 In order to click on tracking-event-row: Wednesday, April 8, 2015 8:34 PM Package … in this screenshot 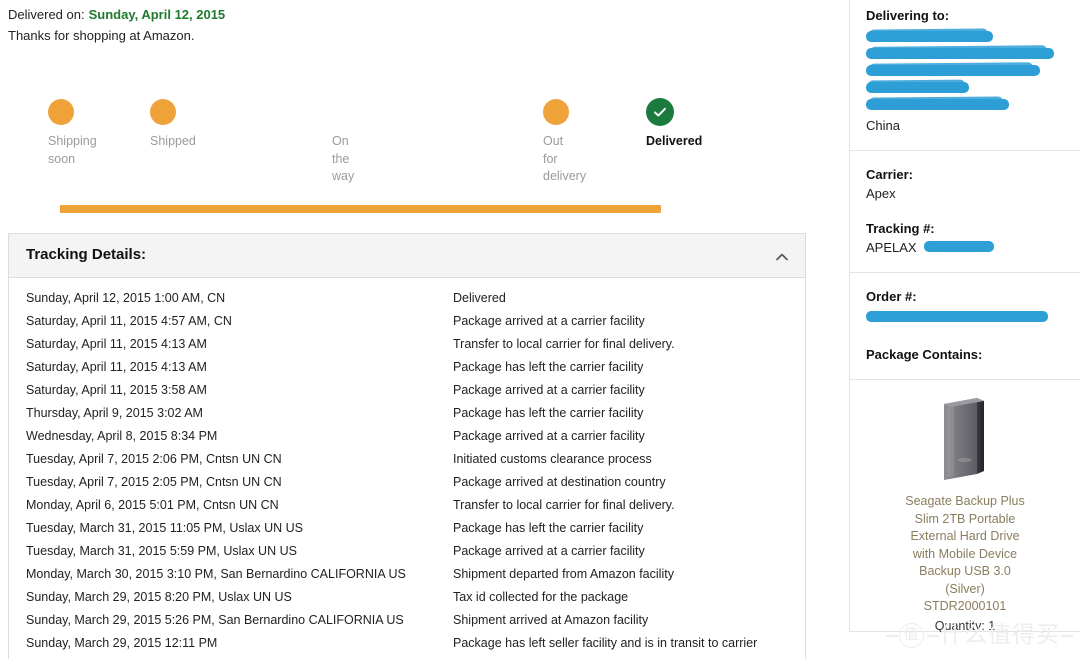, I will do `click(407, 436)`.